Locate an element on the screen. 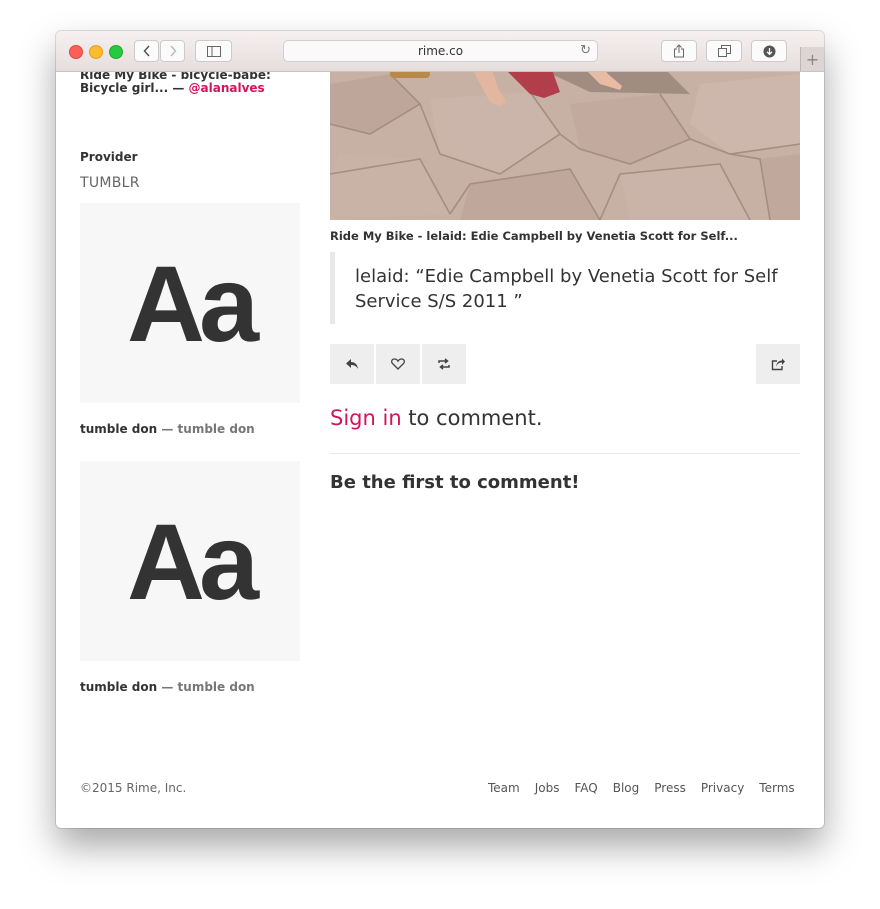 The image size is (880, 909). reply-icon is located at coordinates (352, 364).